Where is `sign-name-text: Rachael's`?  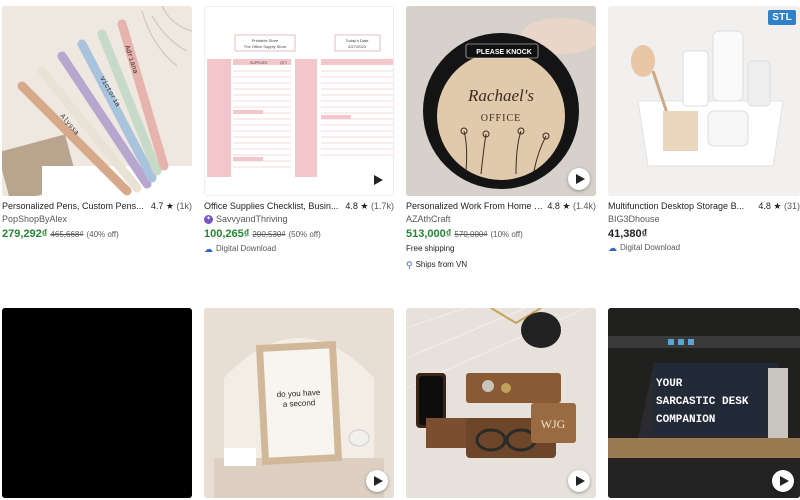 sign-name-text: Rachael's is located at coordinates (500, 95).